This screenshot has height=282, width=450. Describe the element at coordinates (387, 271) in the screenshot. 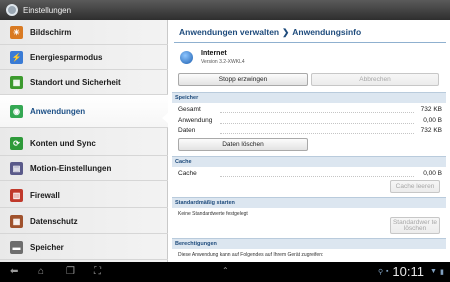

I see `notification-icon: ▪` at that location.